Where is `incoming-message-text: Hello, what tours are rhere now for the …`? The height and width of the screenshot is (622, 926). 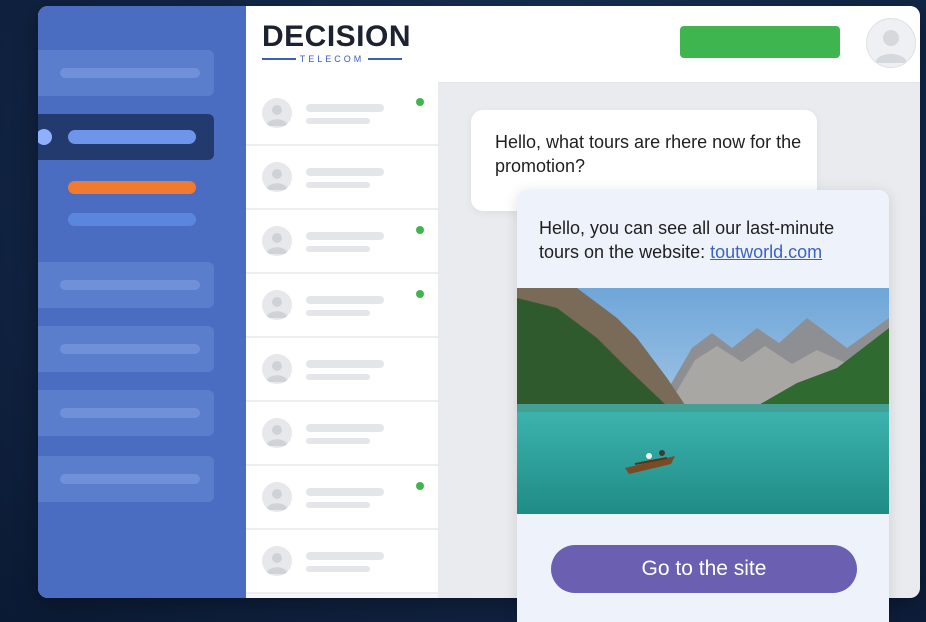
incoming-message-text: Hello, what tours are rhere now for the … is located at coordinates (648, 154).